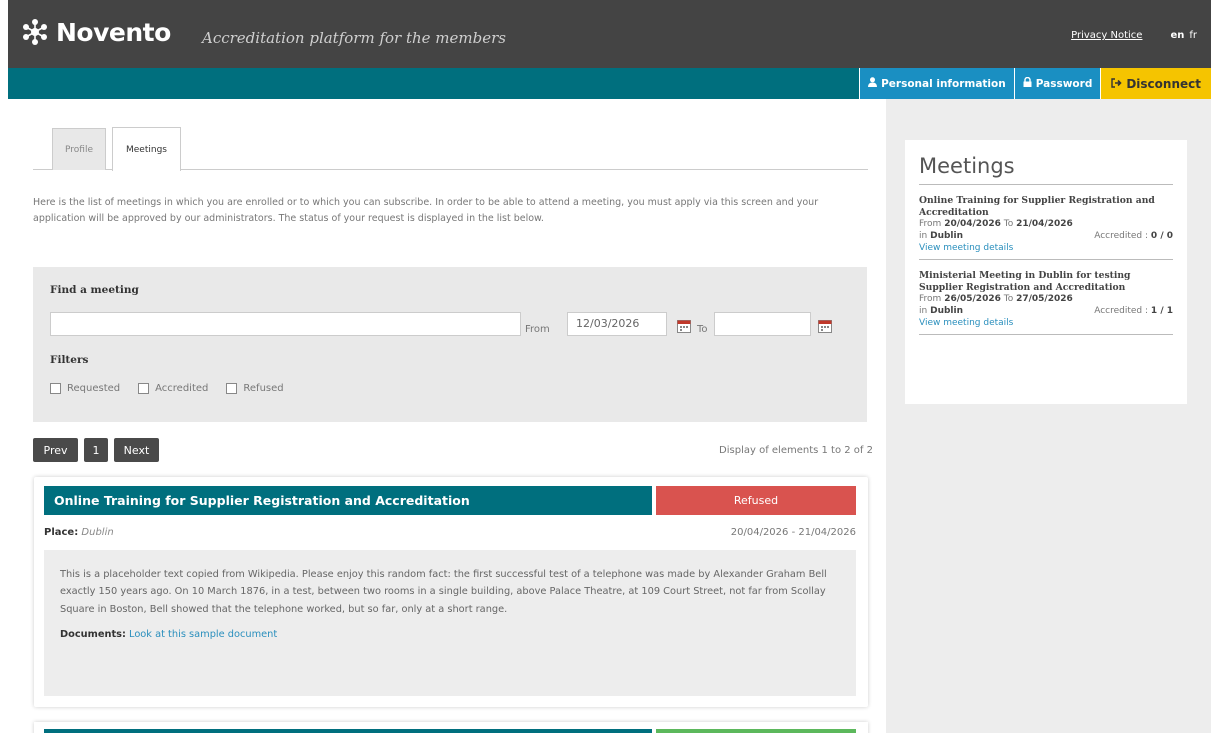 The width and height of the screenshot is (1211, 733). What do you see at coordinates (348, 731) in the screenshot?
I see `meeting-title` at bounding box center [348, 731].